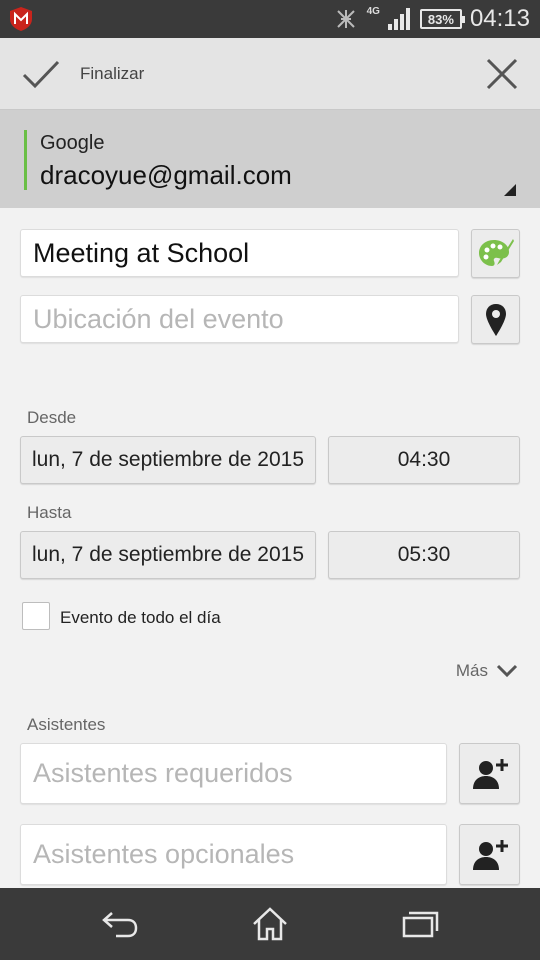 The image size is (540, 960). I want to click on back-icon, so click(120, 925).